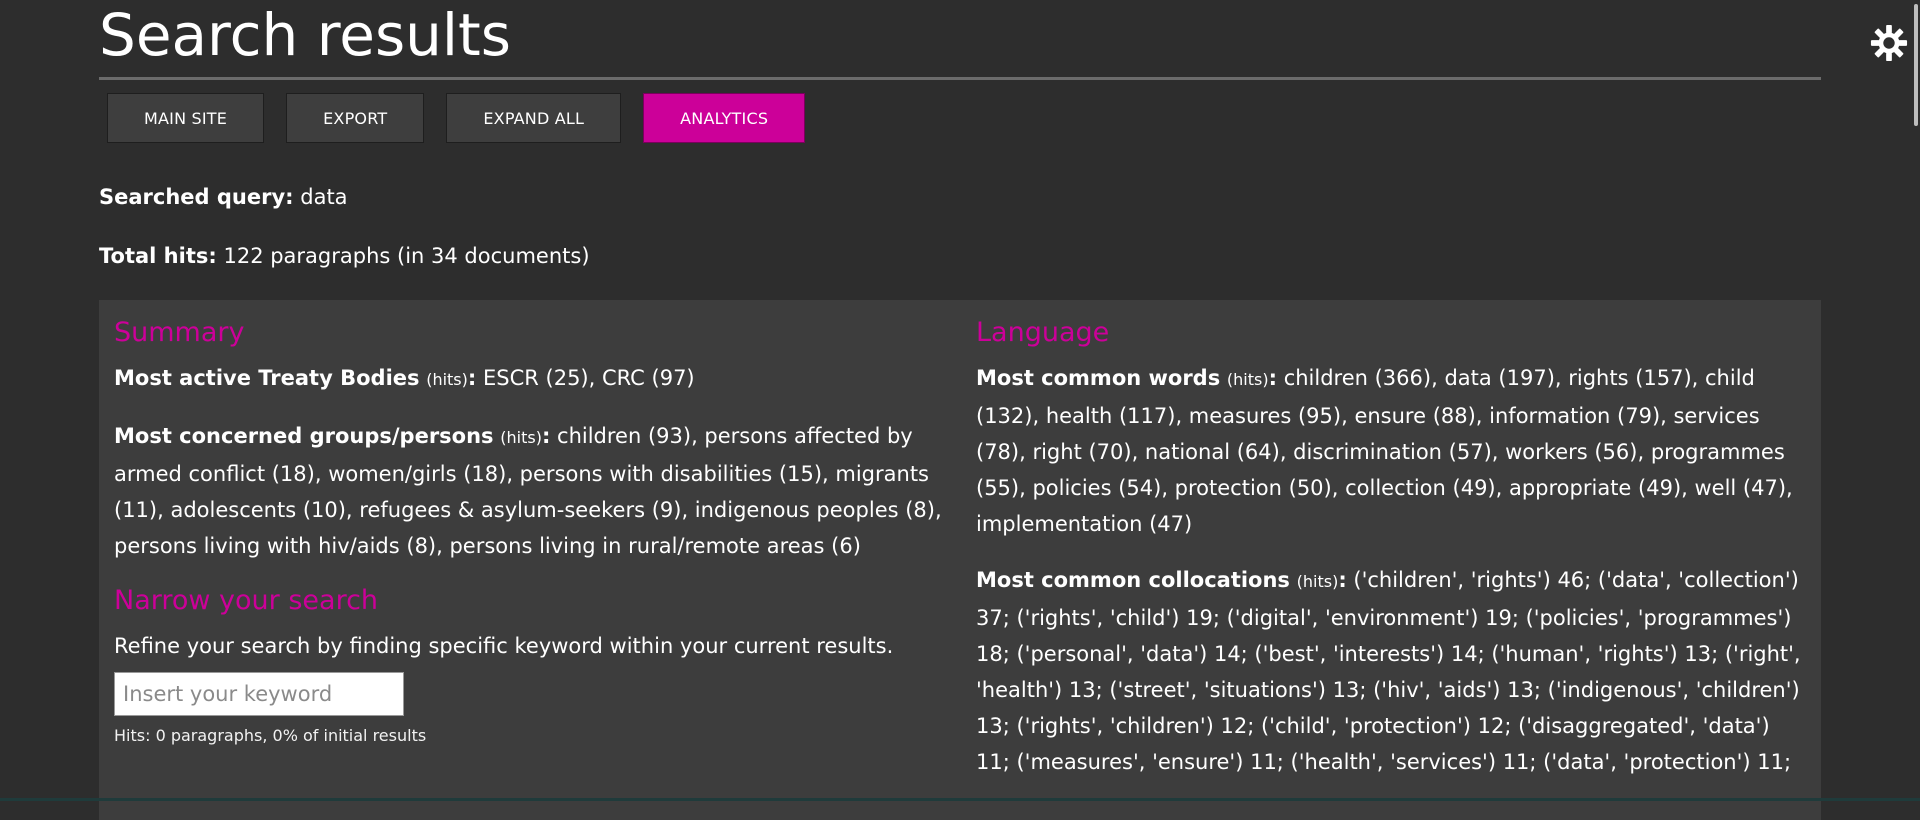  What do you see at coordinates (355, 118) in the screenshot?
I see `export-button: EXPORT` at bounding box center [355, 118].